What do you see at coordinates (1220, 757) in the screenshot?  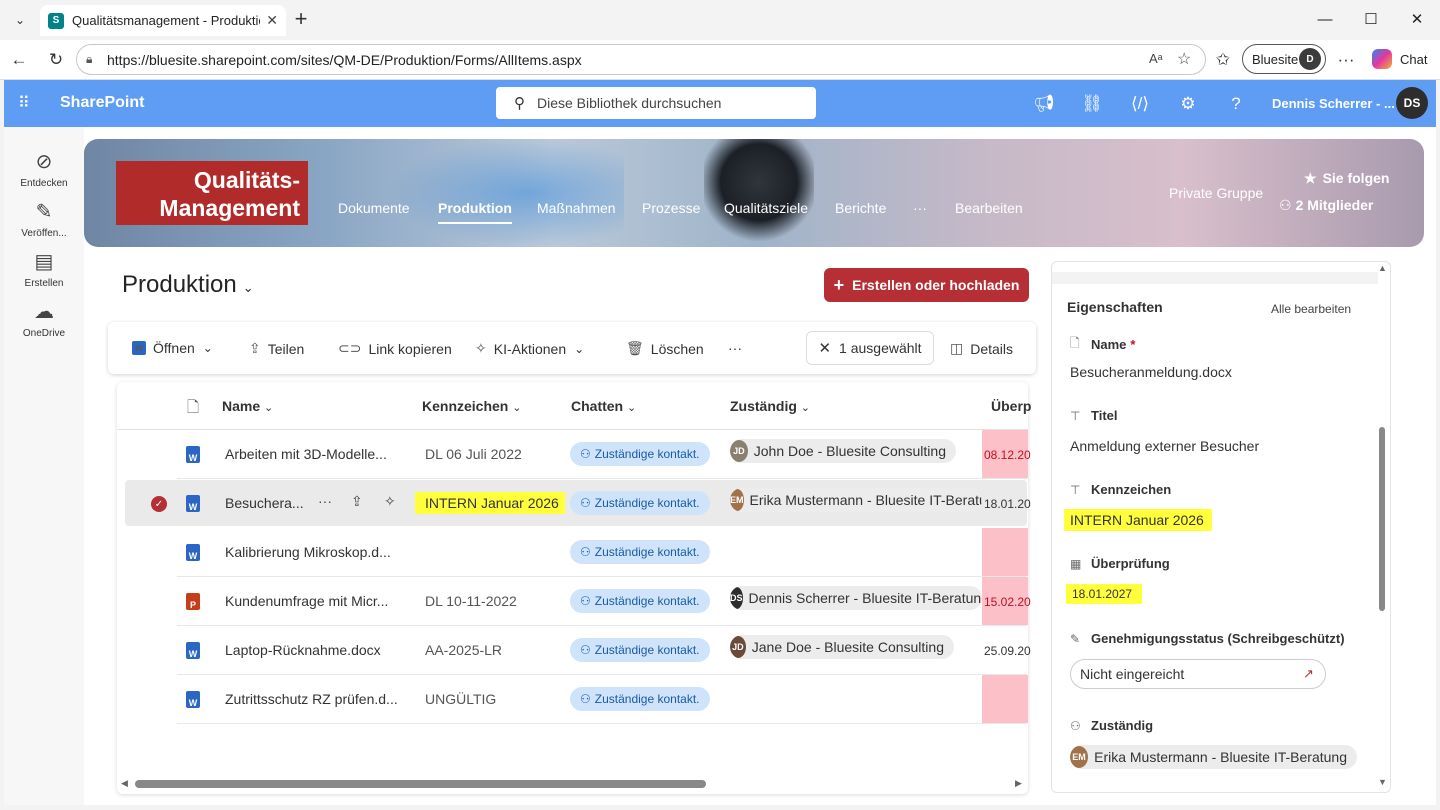 I see `person-name: Erika Mustermann - Bluesite IT-Beratung` at bounding box center [1220, 757].